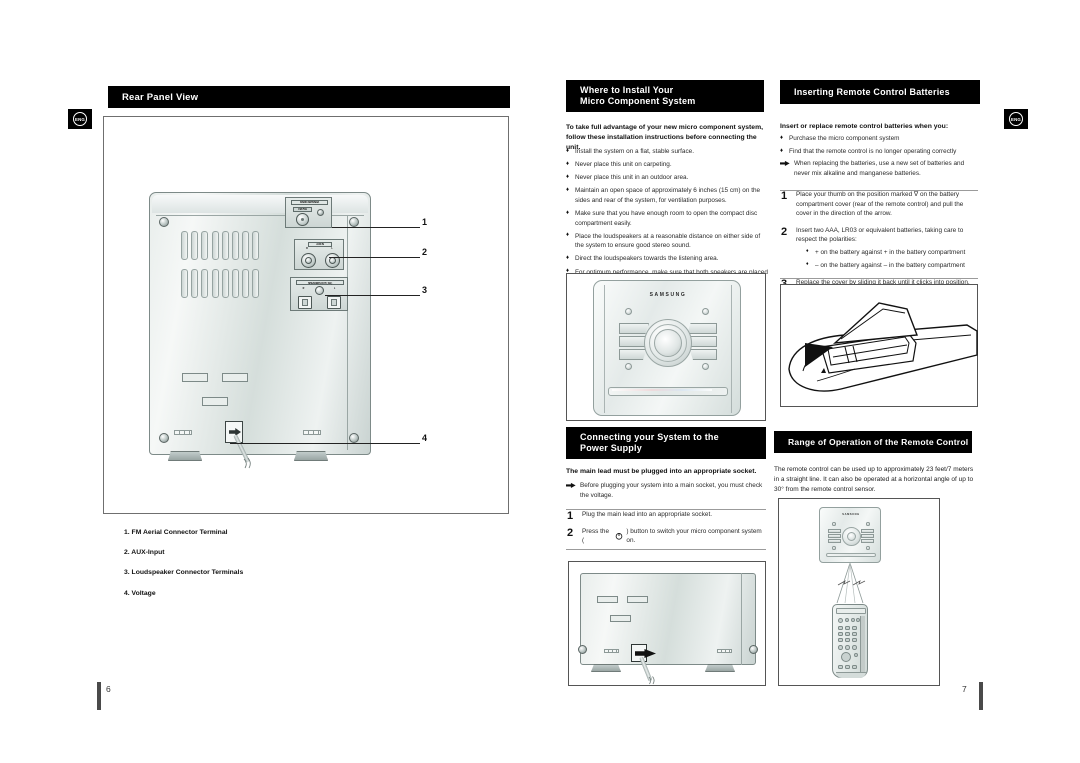 This screenshot has width=1080, height=763. Describe the element at coordinates (734, 349) in the screenshot. I see `unit-side-rail-right` at that location.